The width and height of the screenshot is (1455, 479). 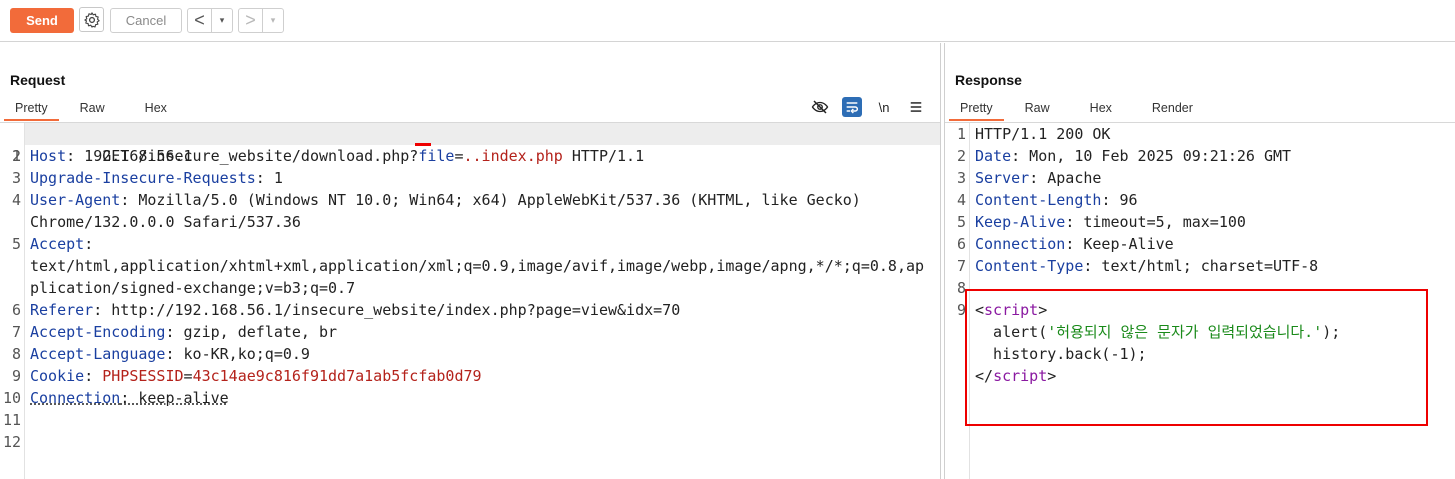 What do you see at coordinates (961, 156) in the screenshot?
I see `line-number: 2` at bounding box center [961, 156].